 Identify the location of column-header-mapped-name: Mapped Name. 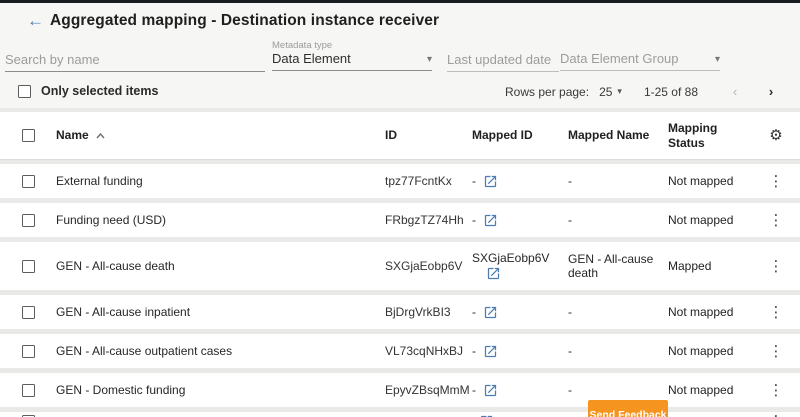
(618, 135).